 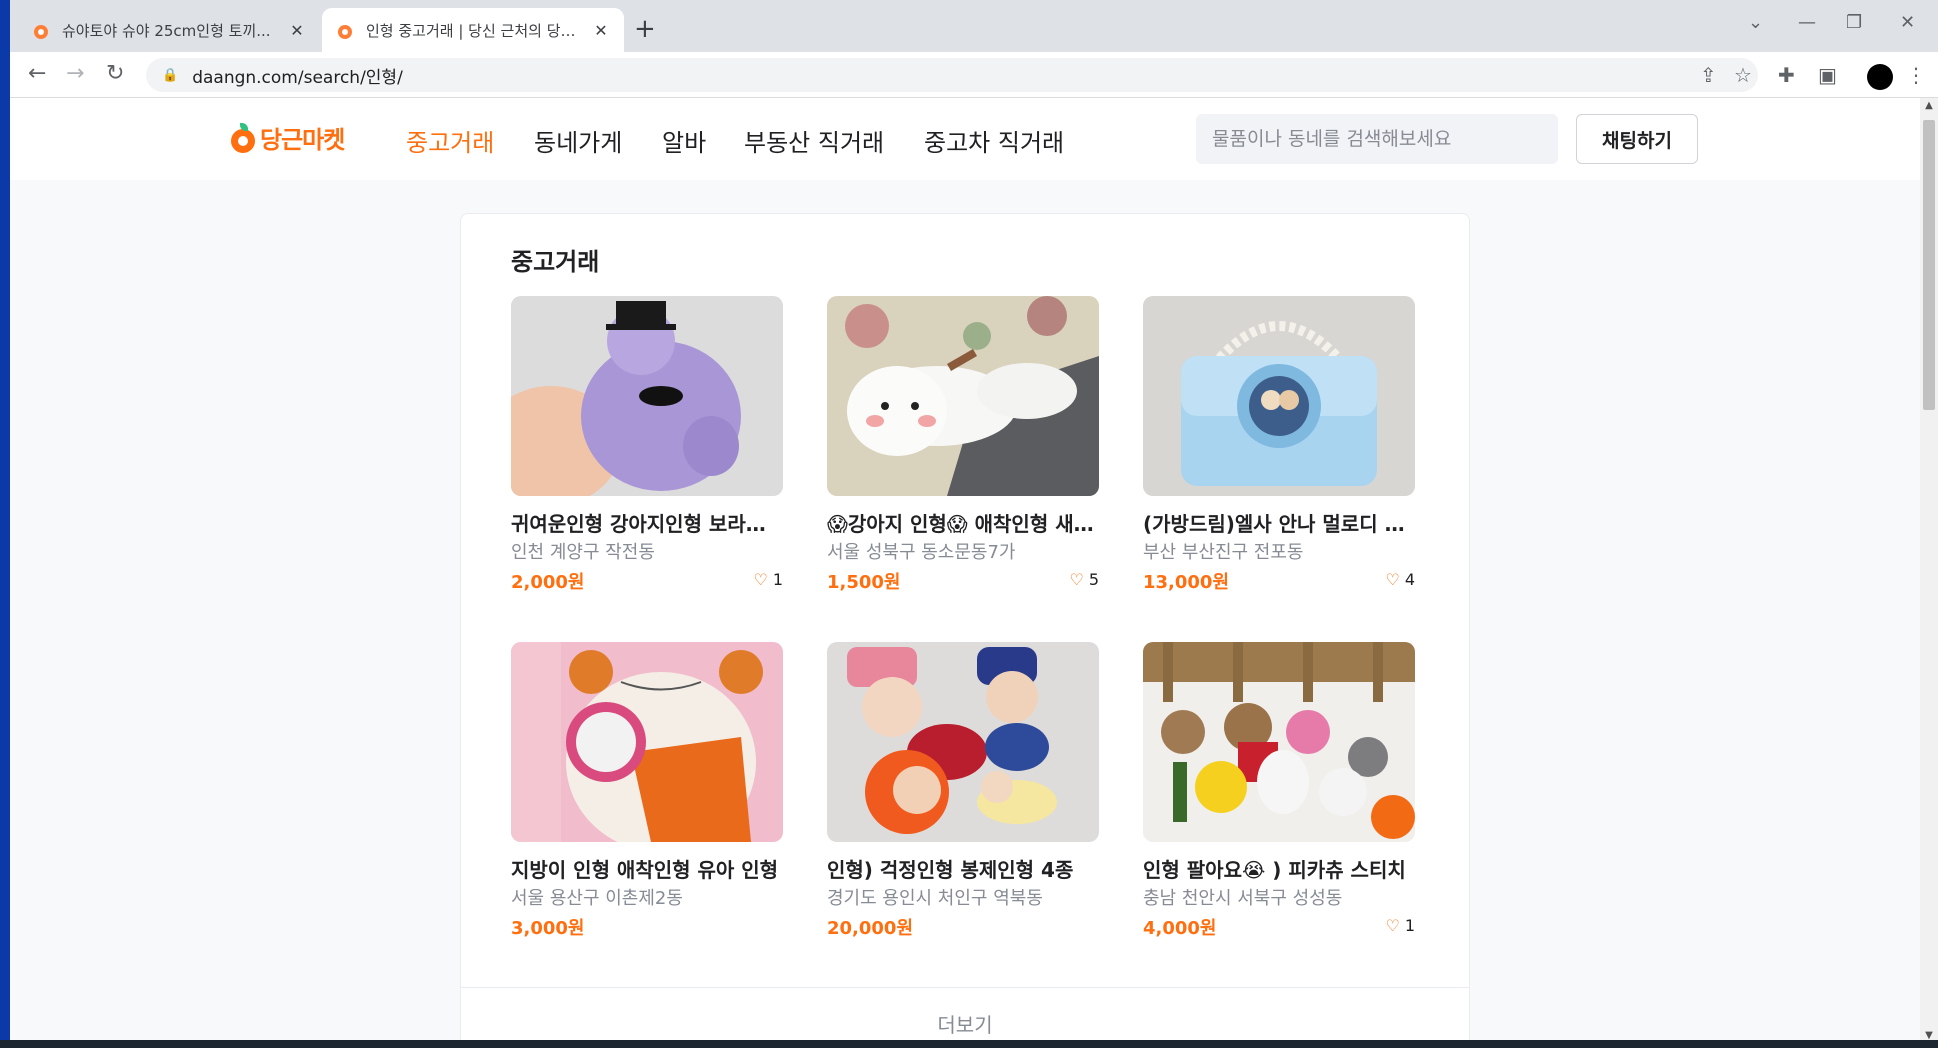 I want to click on extensions-icon: ✚, so click(x=1786, y=75).